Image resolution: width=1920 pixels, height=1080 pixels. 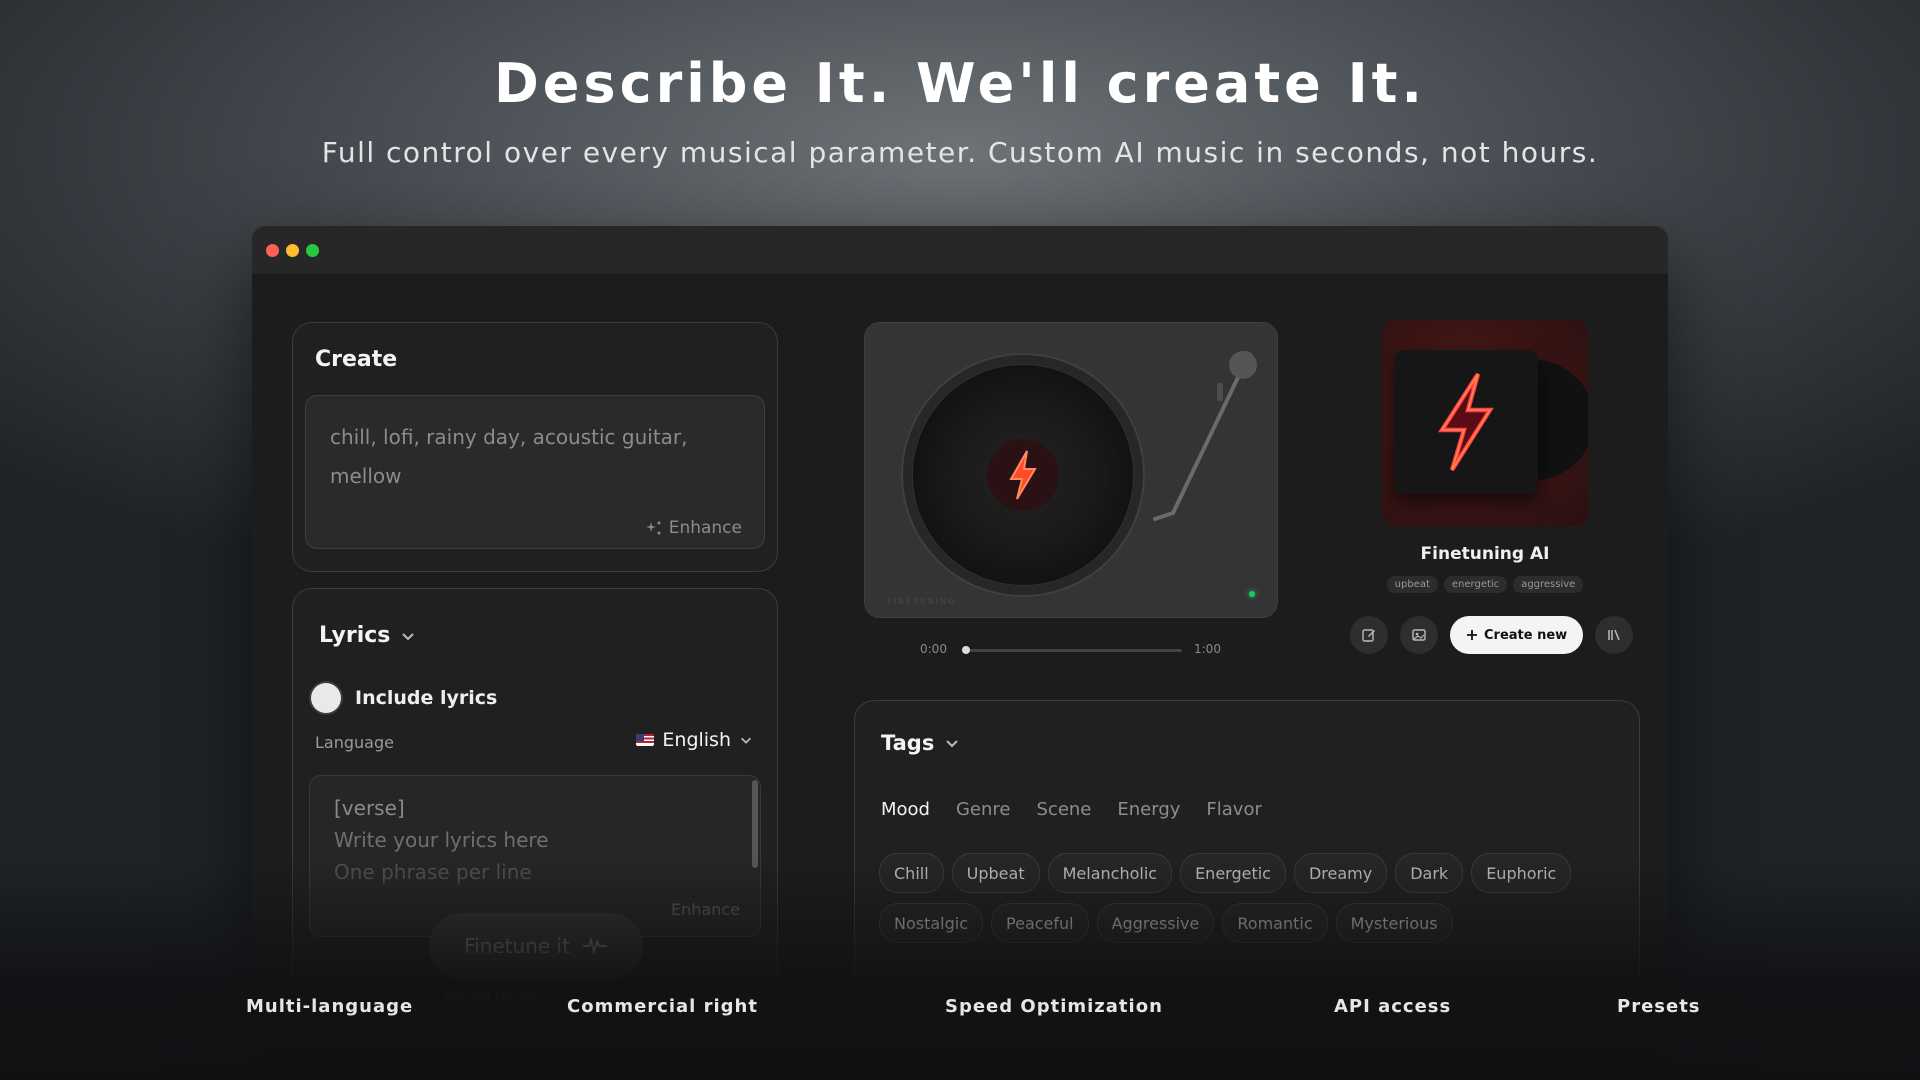 I want to click on feature-item: Speed Optimization, so click(x=1054, y=1006).